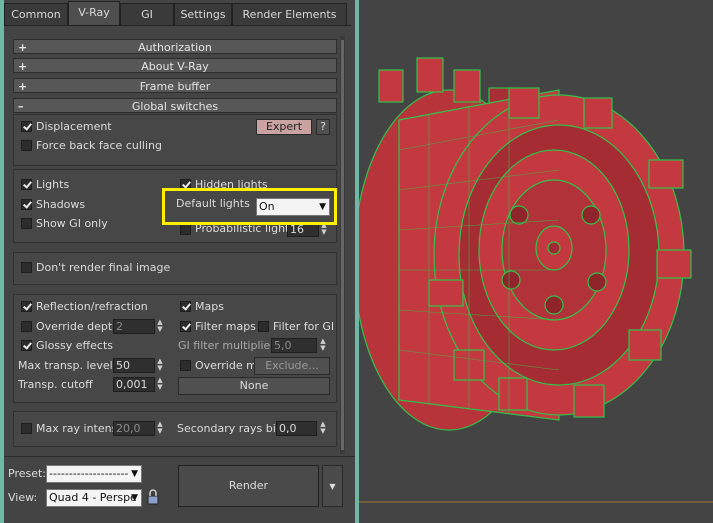 This screenshot has width=713, height=523. I want to click on tab-divider, so click(177, 25).